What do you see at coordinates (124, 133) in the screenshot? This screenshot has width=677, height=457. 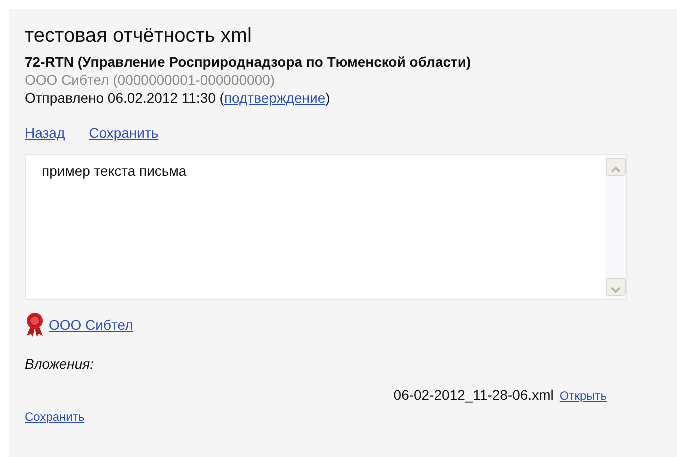 I see `save-link: Сохранить` at bounding box center [124, 133].